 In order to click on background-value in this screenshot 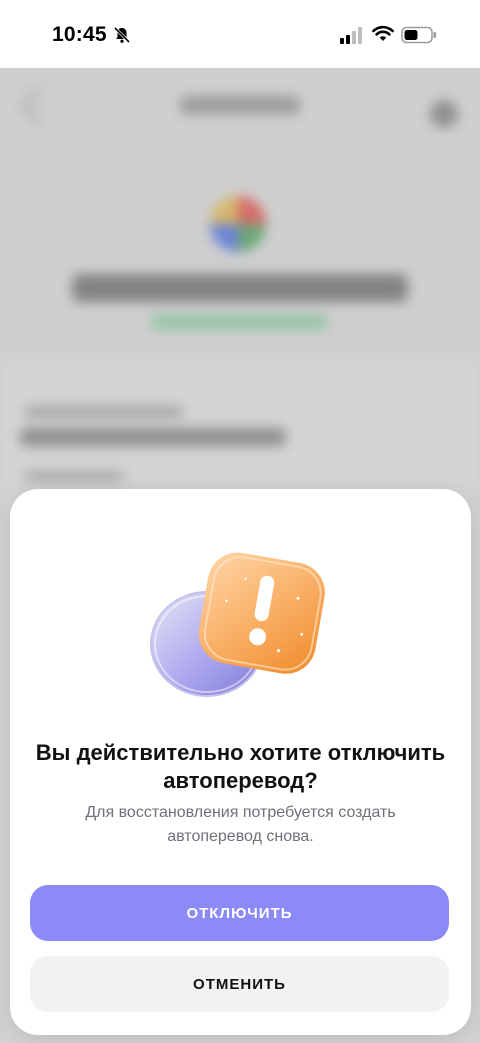, I will do `click(153, 437)`.